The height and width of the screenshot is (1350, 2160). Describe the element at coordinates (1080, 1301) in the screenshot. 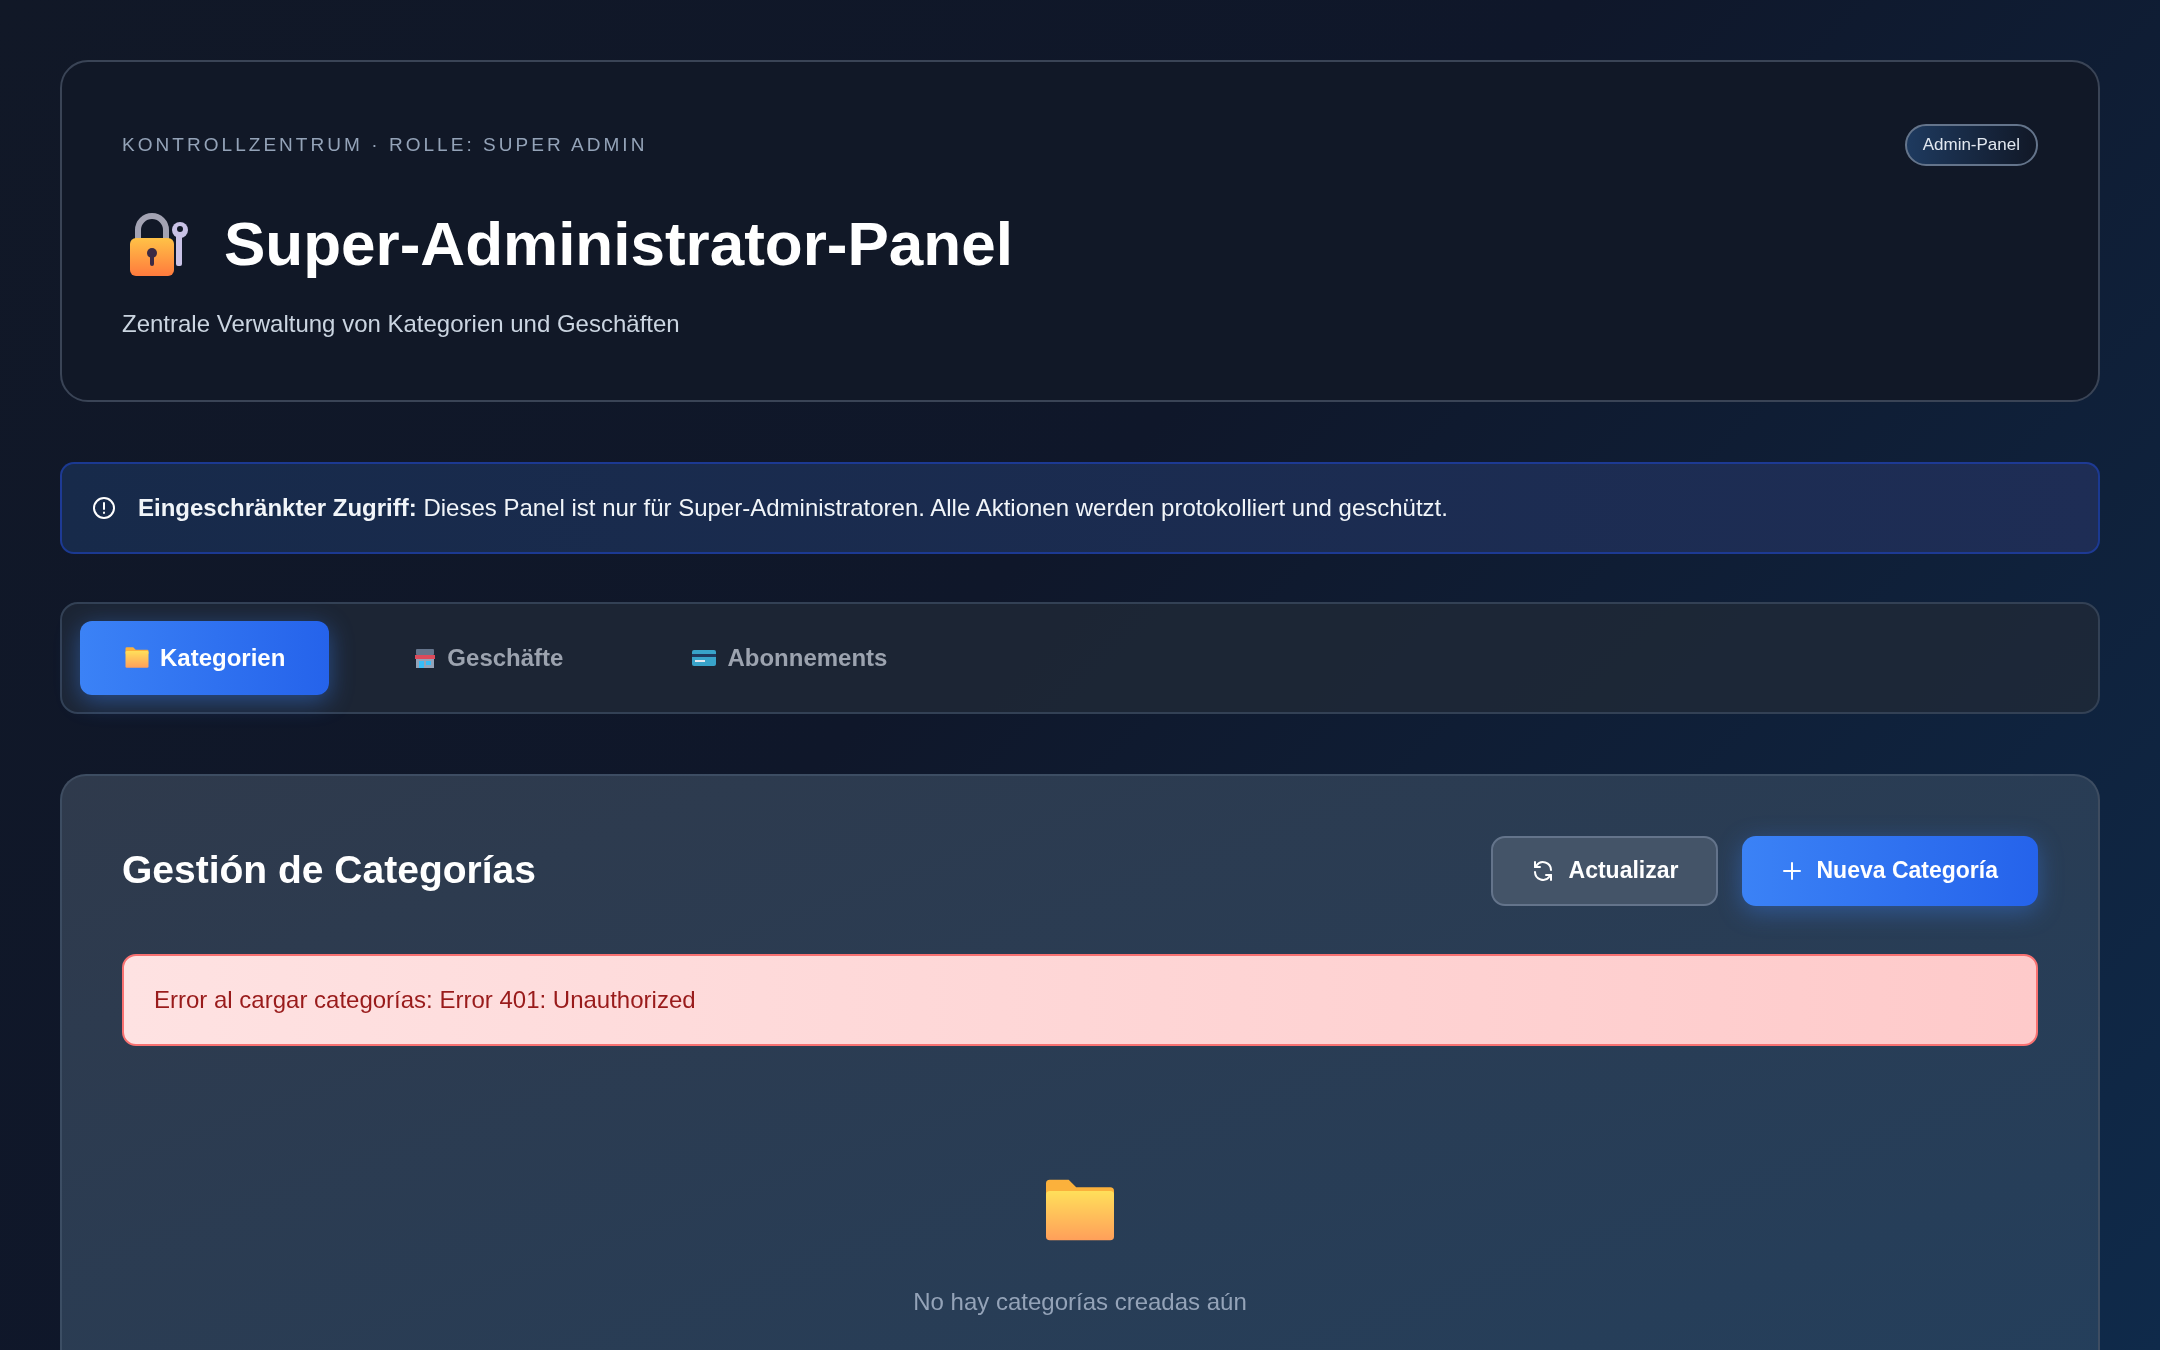

I see `empty-state-text: No hay categorías creadas aún` at that location.